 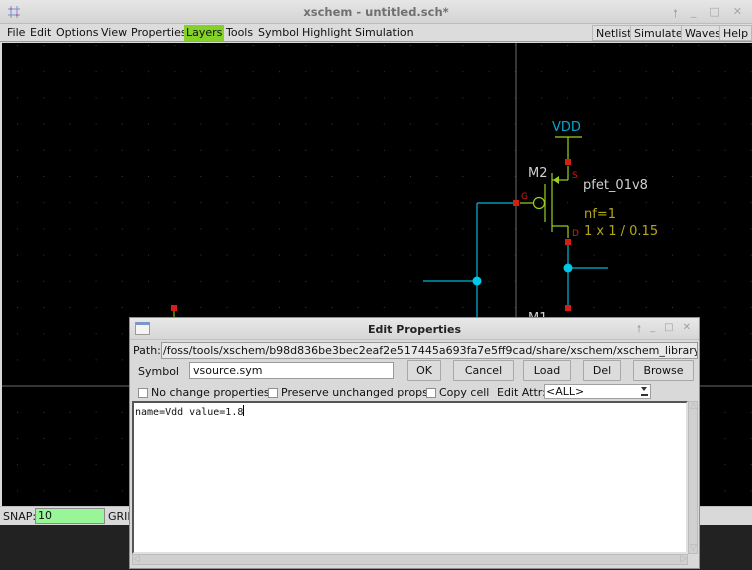 I want to click on menu-symbol: Symbol, so click(x=278, y=33).